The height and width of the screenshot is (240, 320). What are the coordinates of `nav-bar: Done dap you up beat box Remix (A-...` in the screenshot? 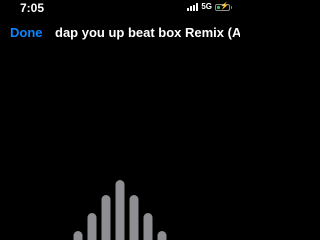 It's located at (120, 34).